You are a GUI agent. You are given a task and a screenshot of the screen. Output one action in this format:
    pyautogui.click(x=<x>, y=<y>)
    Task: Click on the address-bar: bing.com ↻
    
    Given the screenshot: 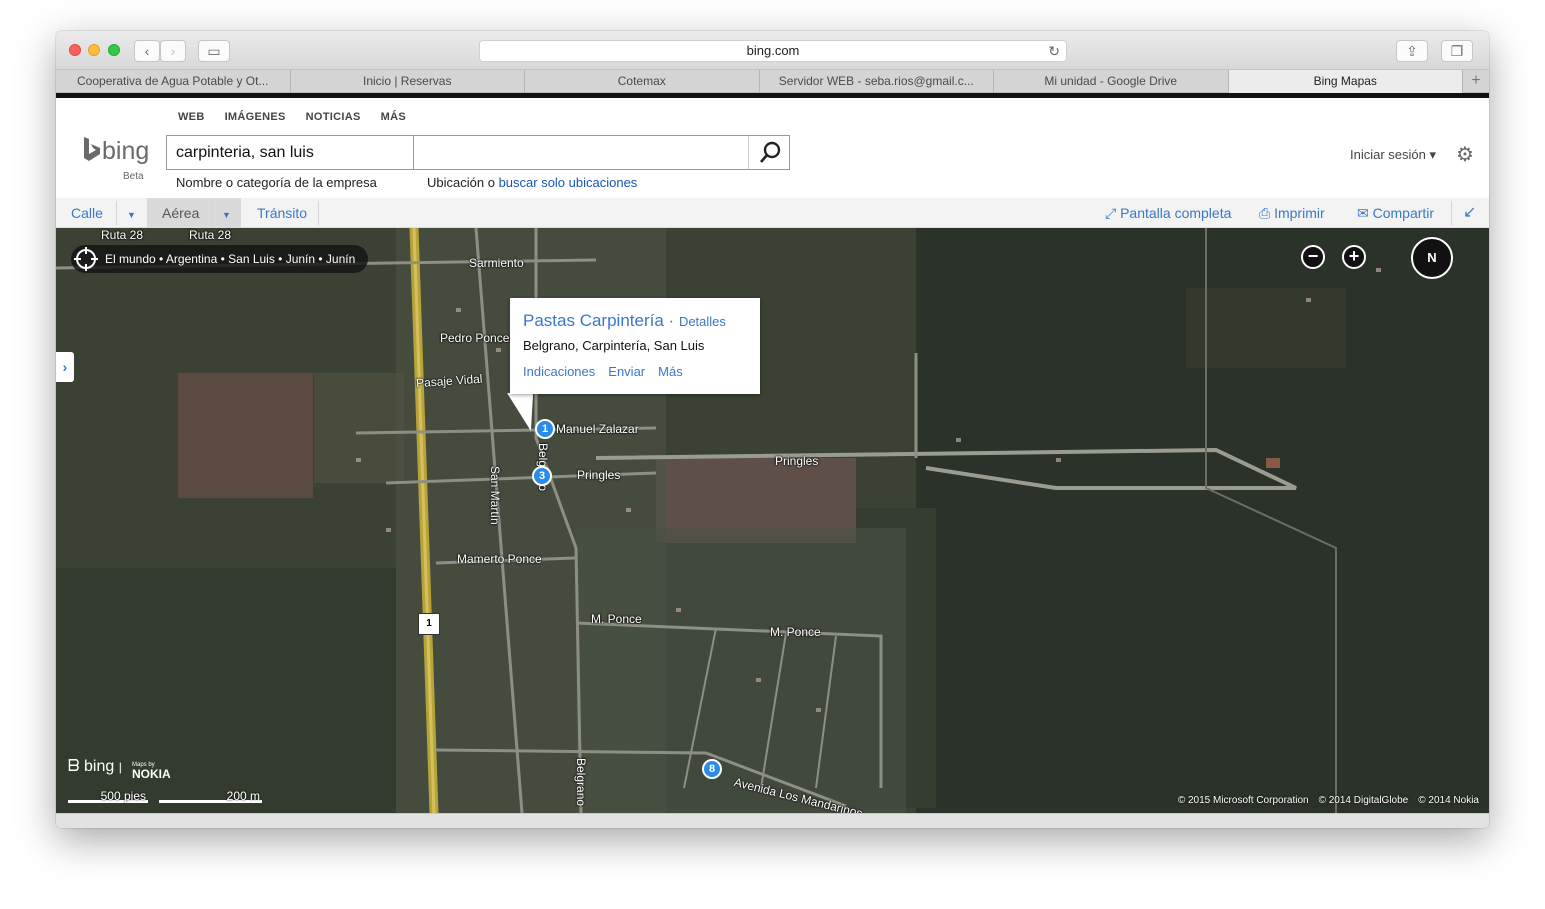 What is the action you would take?
    pyautogui.click(x=773, y=51)
    